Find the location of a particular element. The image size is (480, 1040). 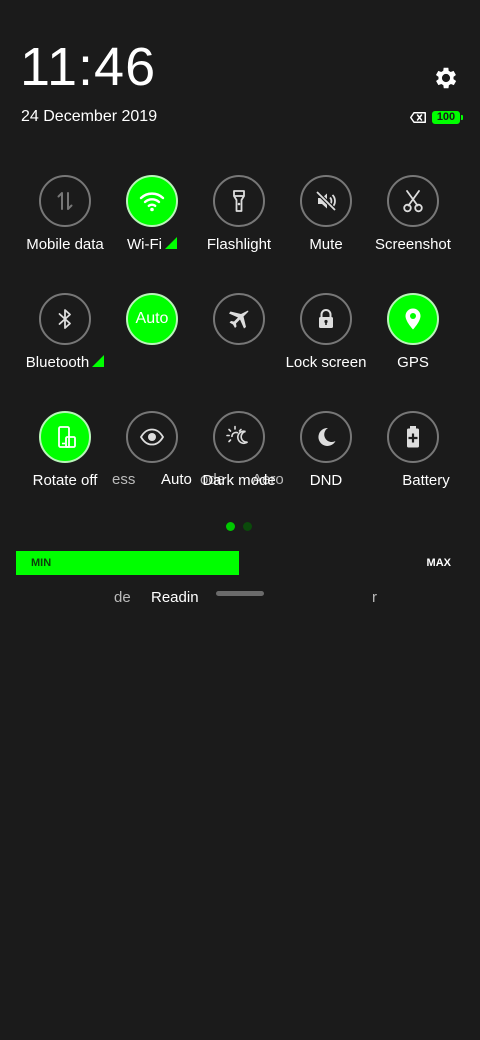

tile-screenshot-button is located at coordinates (413, 201).